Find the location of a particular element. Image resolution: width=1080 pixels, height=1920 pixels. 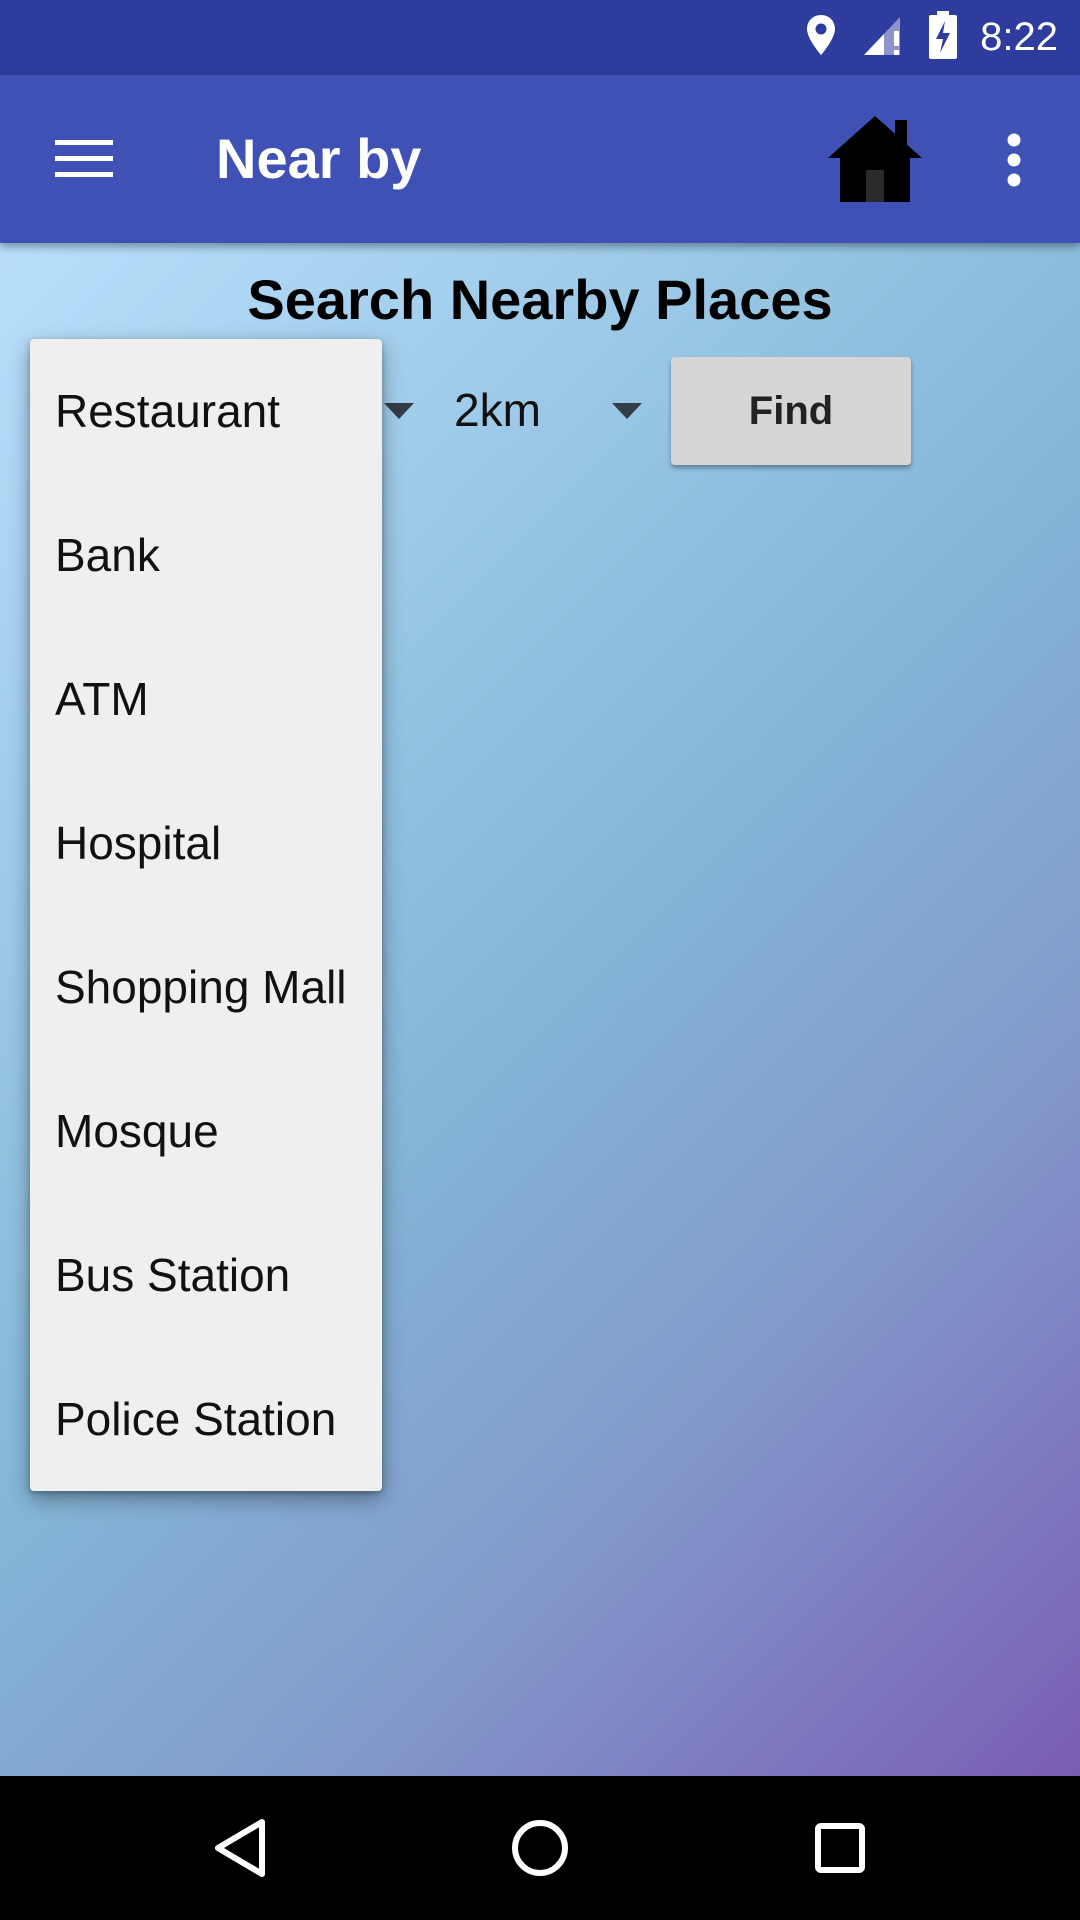

battery-charging-icon is located at coordinates (943, 37).